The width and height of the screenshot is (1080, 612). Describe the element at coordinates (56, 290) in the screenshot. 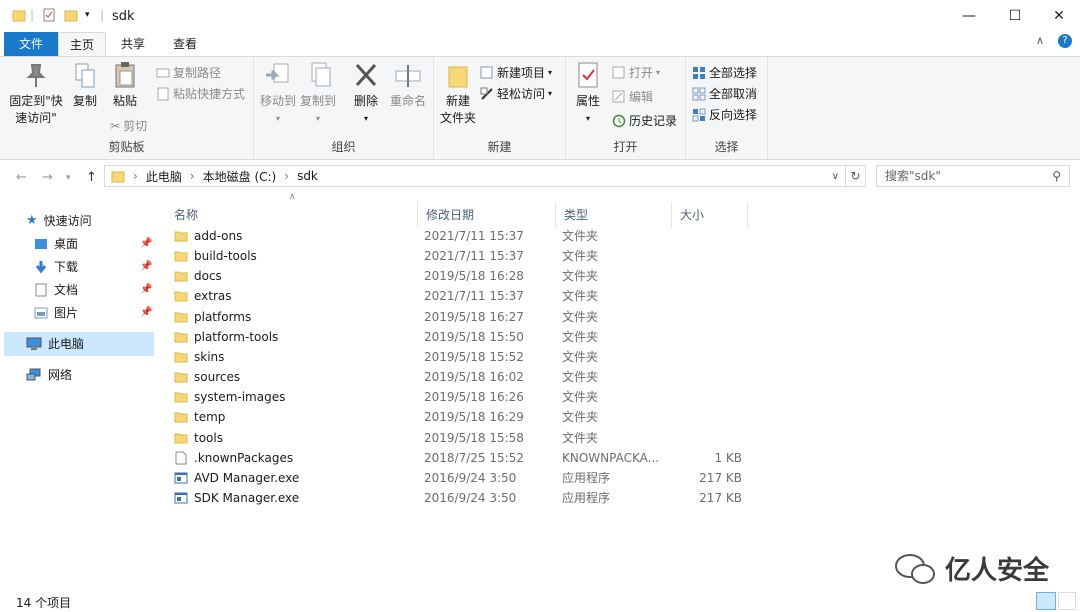

I see `nav-documents: 文档` at that location.